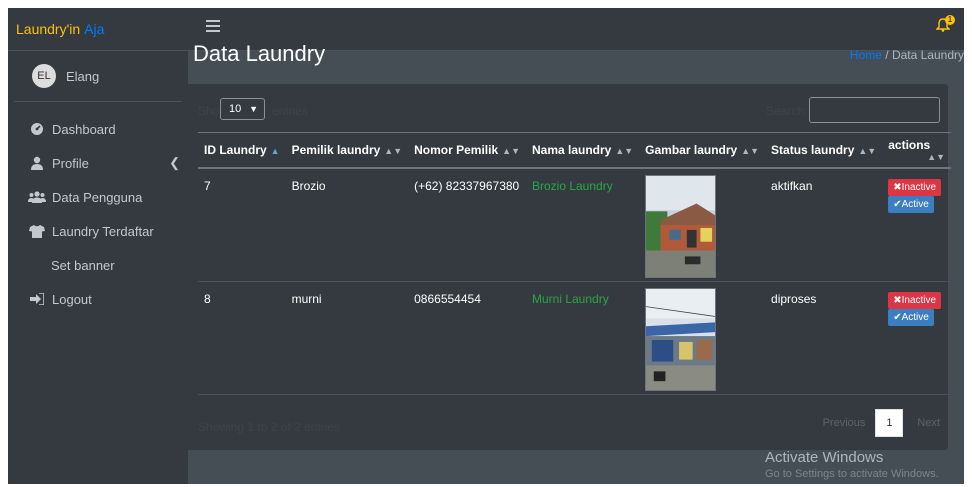  I want to click on dashboard-icon, so click(37, 129).